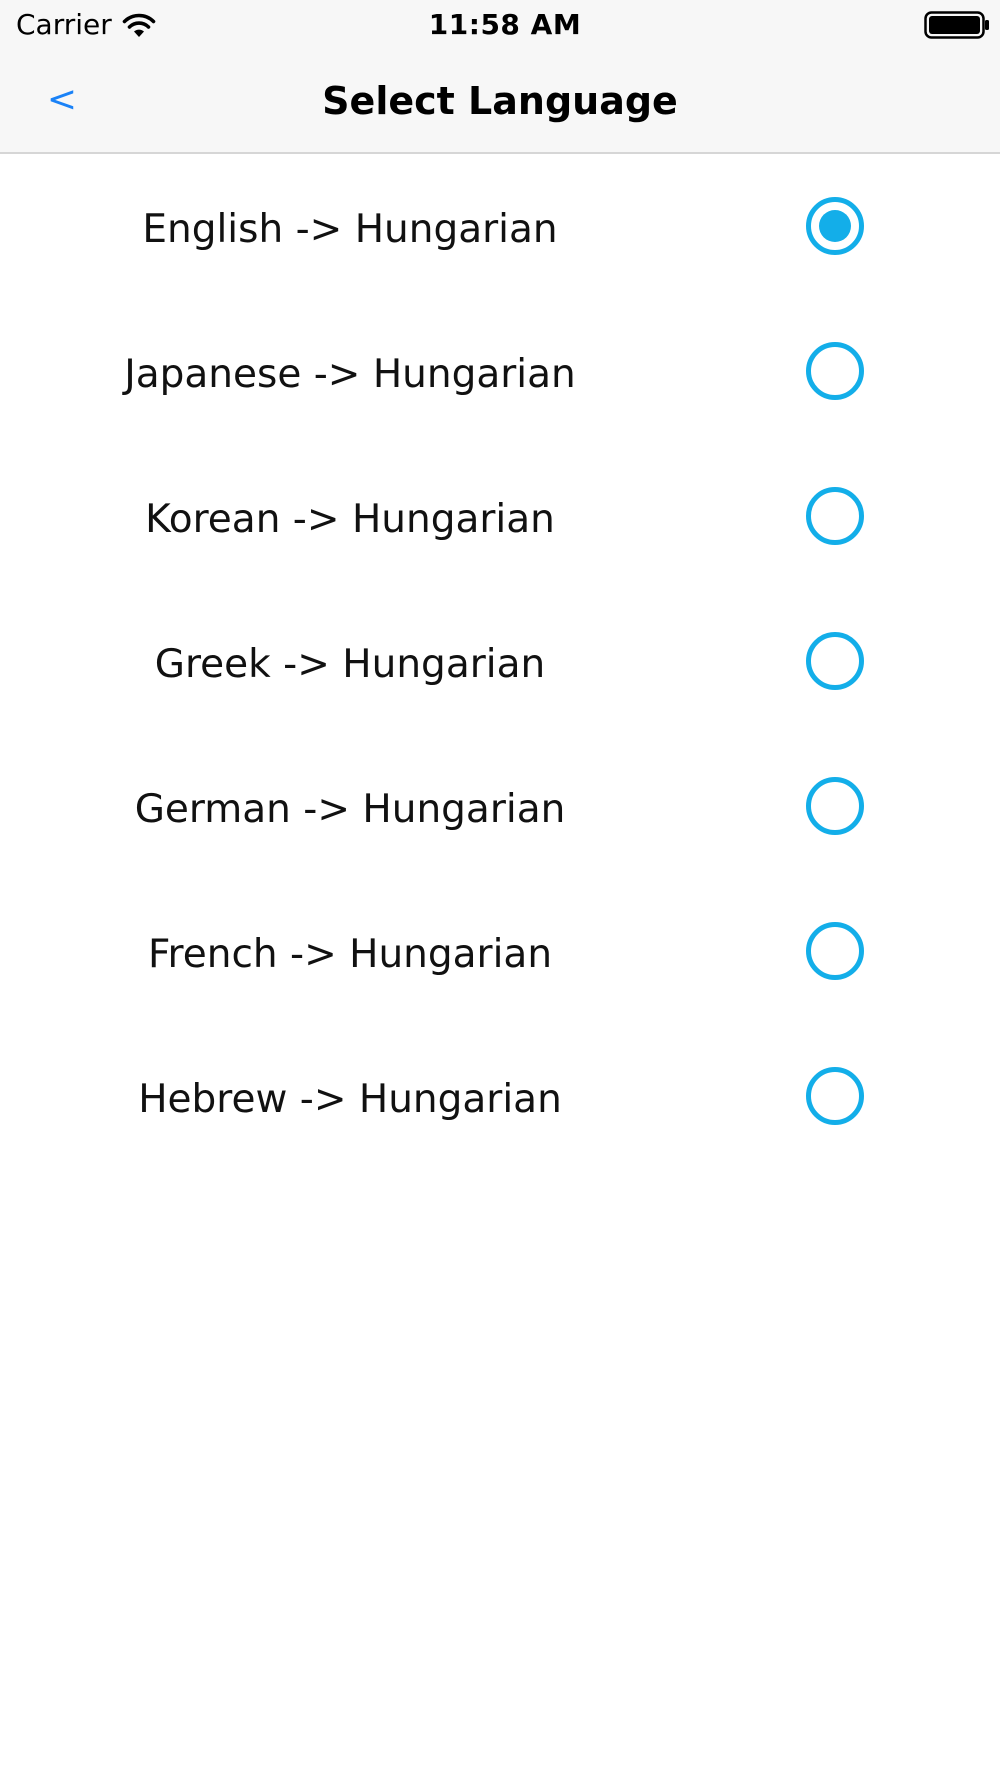 The width and height of the screenshot is (1000, 1778). I want to click on language-option-label: English -> Hungarian, so click(350, 229).